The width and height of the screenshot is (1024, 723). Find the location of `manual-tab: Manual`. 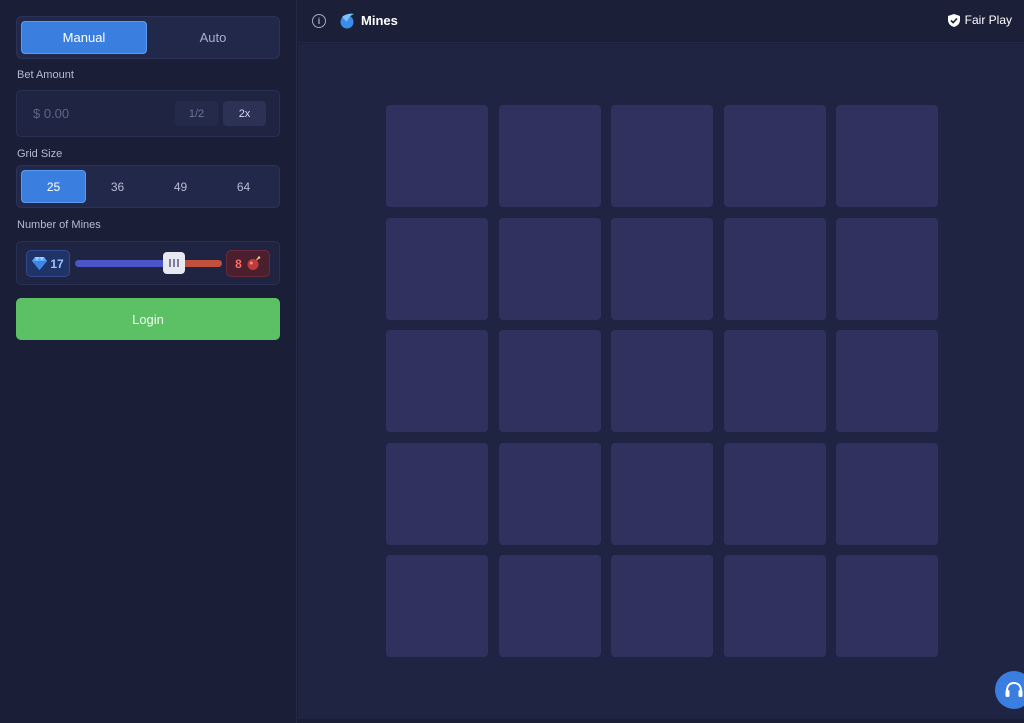

manual-tab: Manual is located at coordinates (84, 37).